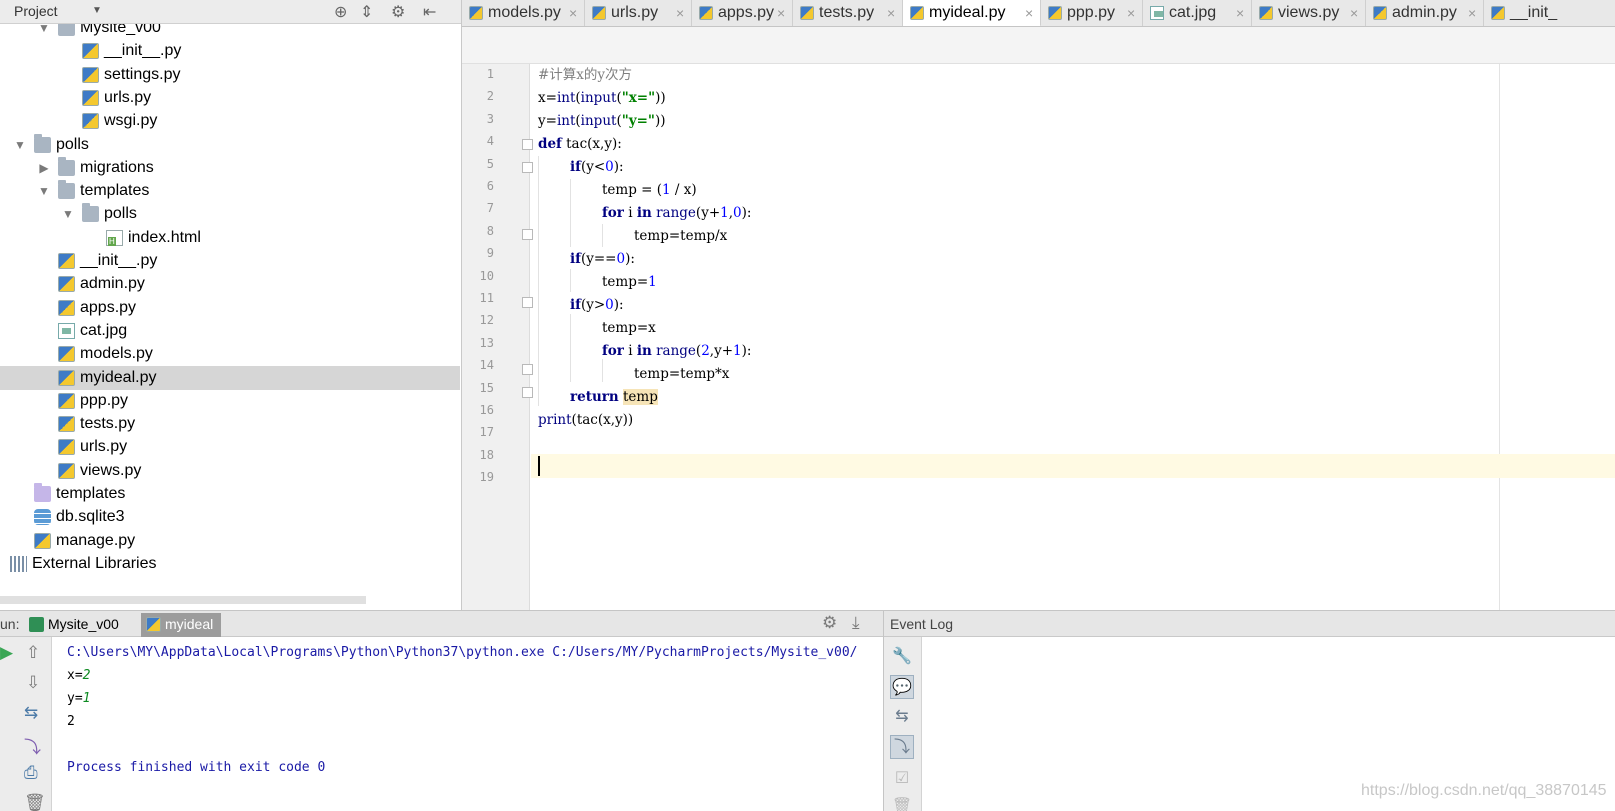 The height and width of the screenshot is (811, 1615). Describe the element at coordinates (230, 238) in the screenshot. I see `tree-item: index.html` at that location.